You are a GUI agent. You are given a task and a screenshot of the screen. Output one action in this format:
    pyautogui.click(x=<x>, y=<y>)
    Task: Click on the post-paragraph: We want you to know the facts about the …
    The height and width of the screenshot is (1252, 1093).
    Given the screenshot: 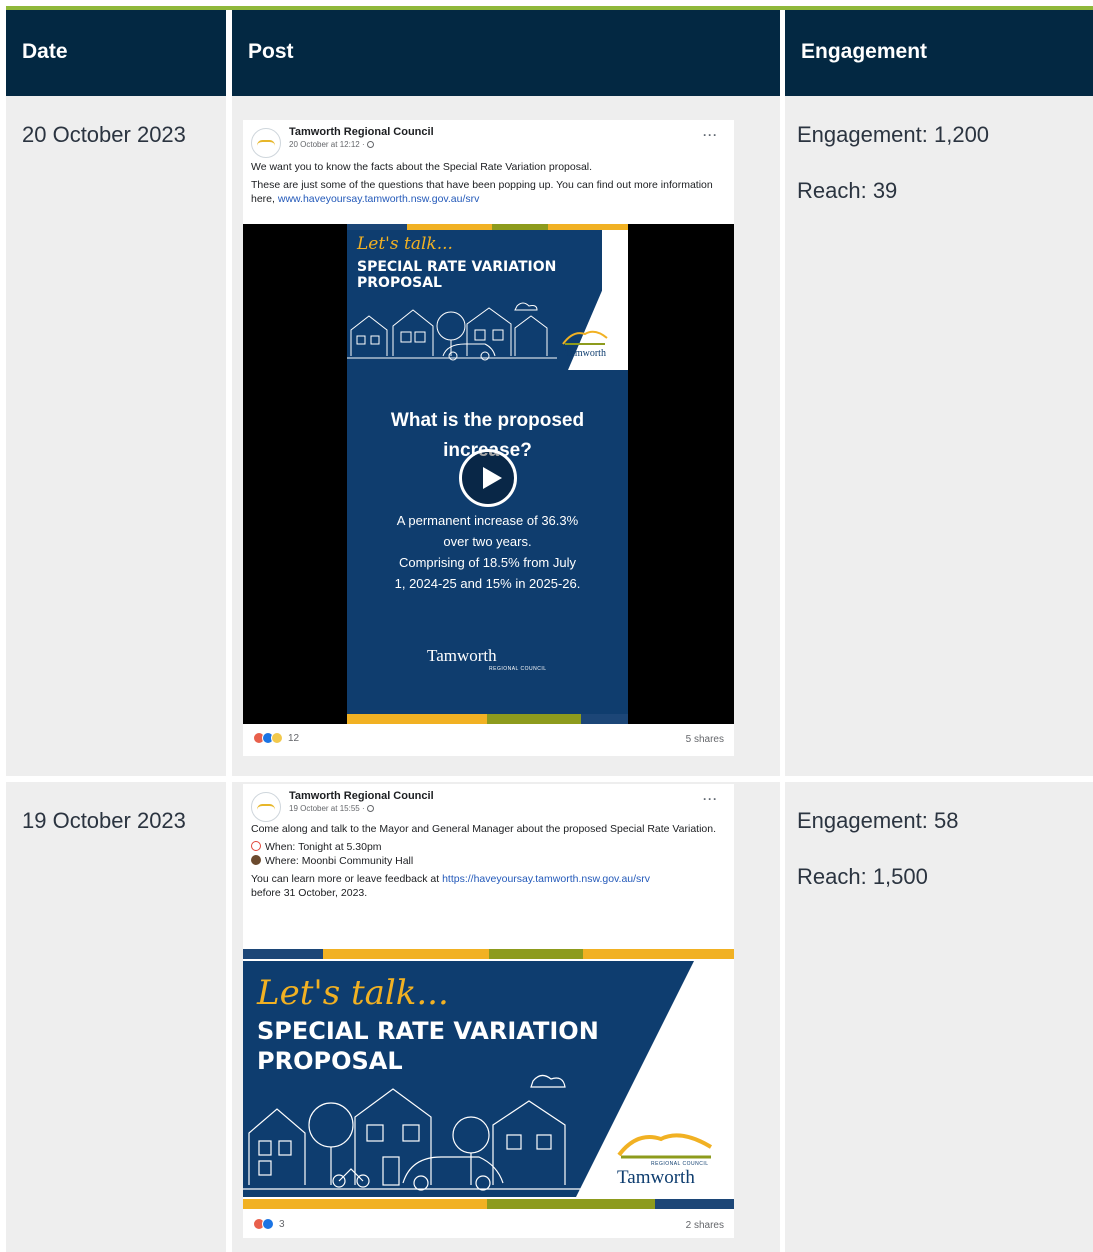 What is the action you would take?
    pyautogui.click(x=422, y=167)
    